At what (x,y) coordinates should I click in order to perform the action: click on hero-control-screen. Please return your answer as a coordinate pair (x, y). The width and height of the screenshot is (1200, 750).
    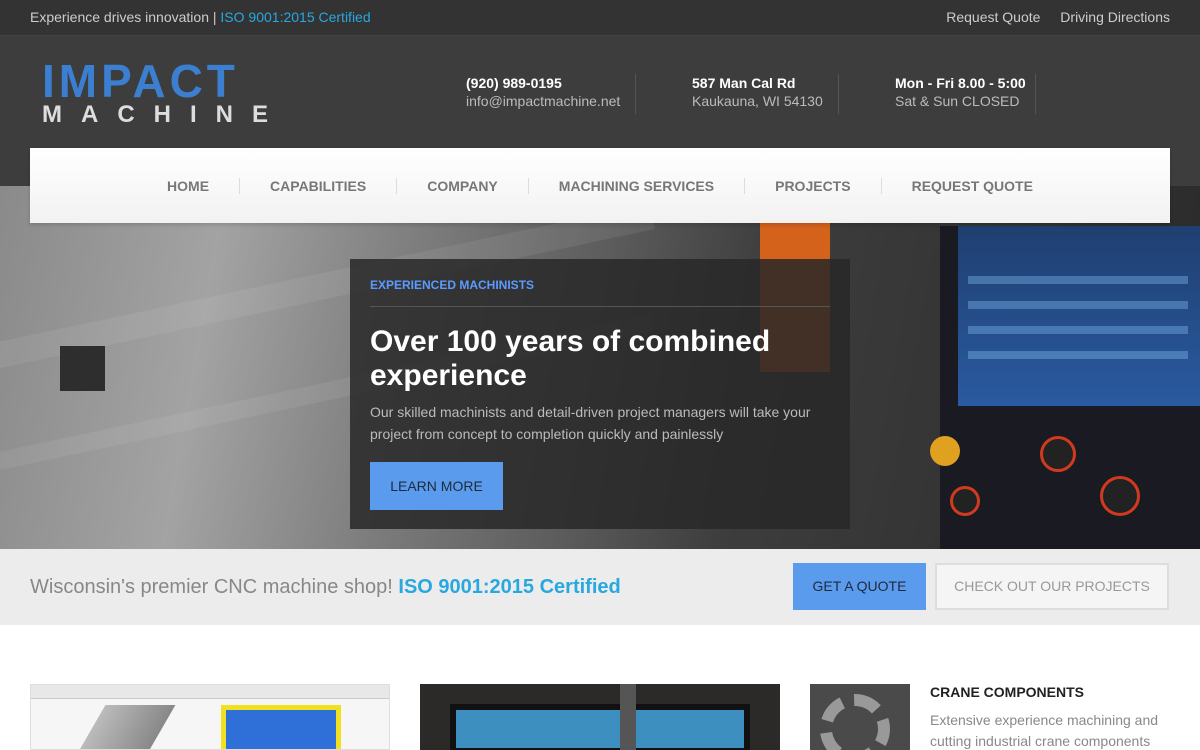
    Looking at the image, I should click on (1079, 316).